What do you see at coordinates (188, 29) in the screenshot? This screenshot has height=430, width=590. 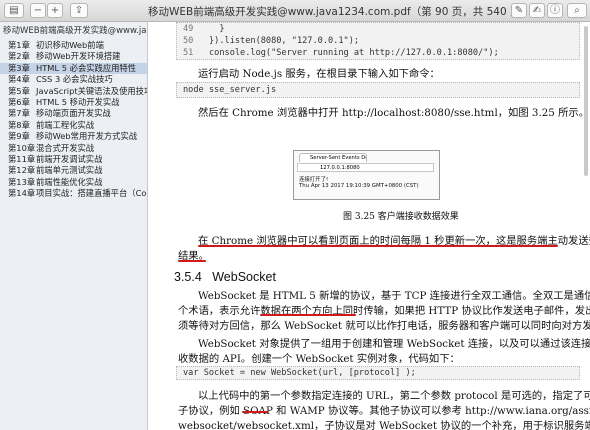 I see `line-number: 49` at bounding box center [188, 29].